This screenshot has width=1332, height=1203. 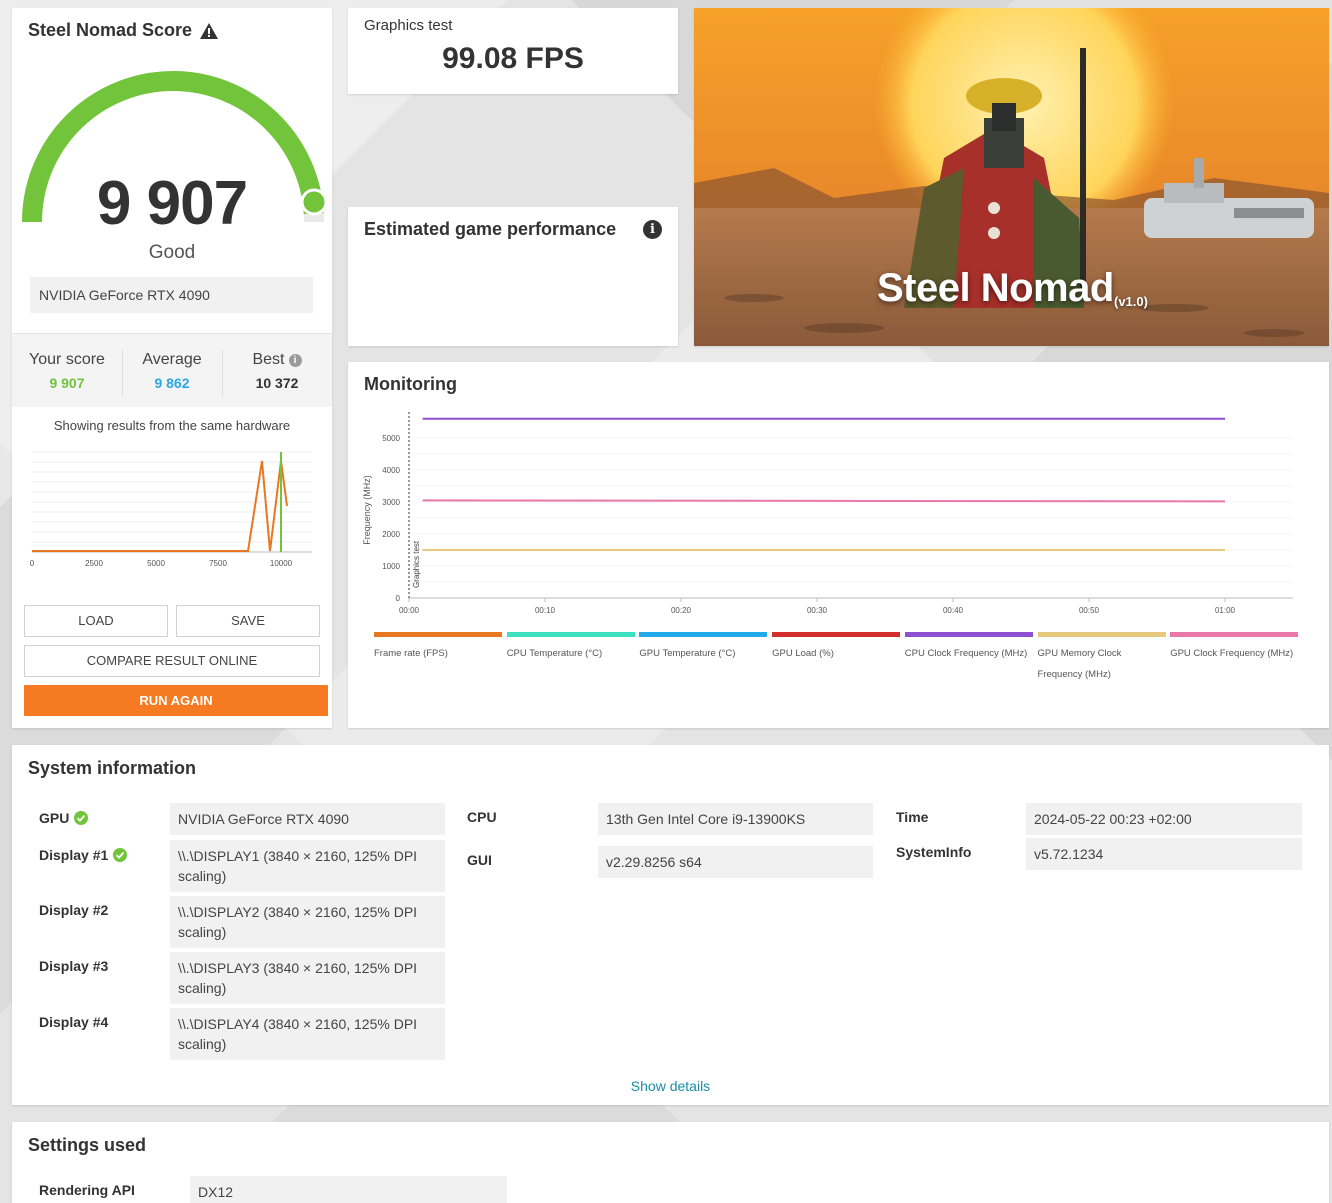 What do you see at coordinates (87, 1145) in the screenshot?
I see `settings-used-title: Settings used` at bounding box center [87, 1145].